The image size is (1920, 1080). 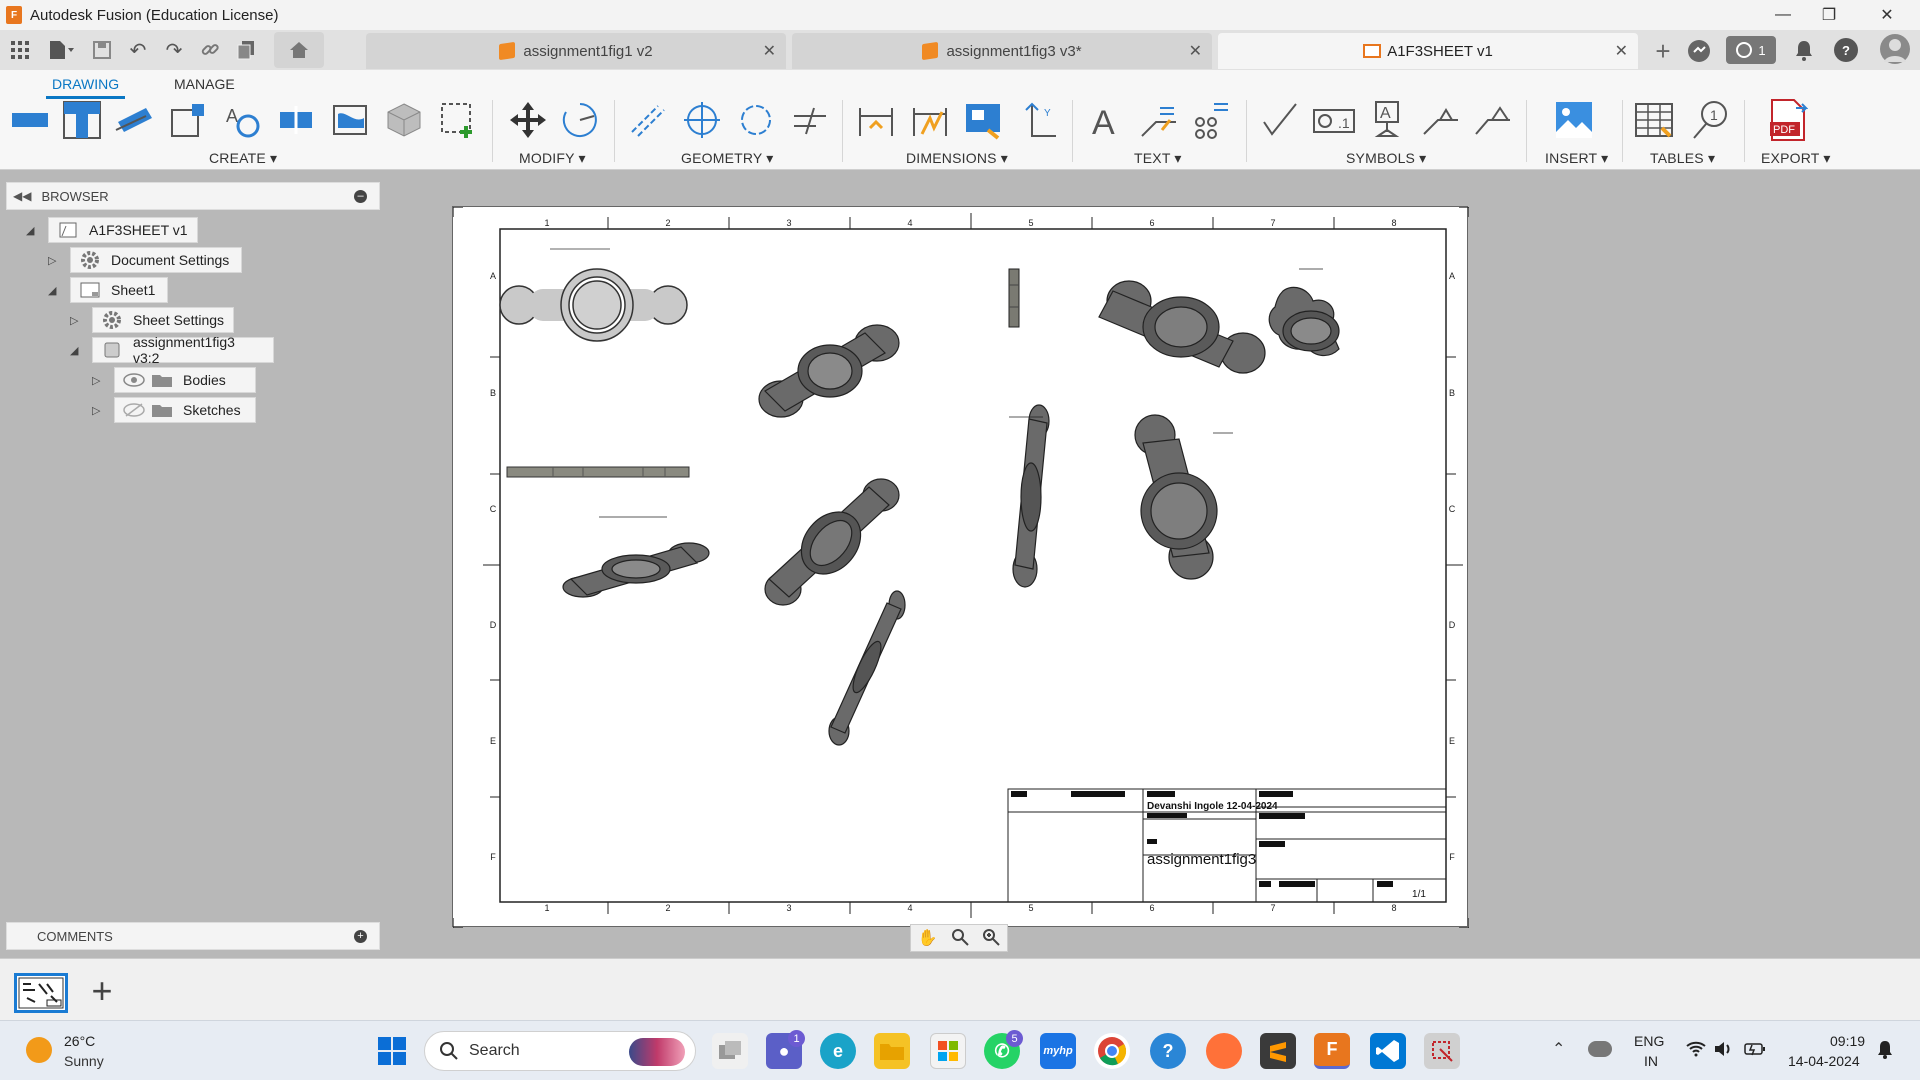 What do you see at coordinates (79, 1041) in the screenshot?
I see `weather-temp: 26°C` at bounding box center [79, 1041].